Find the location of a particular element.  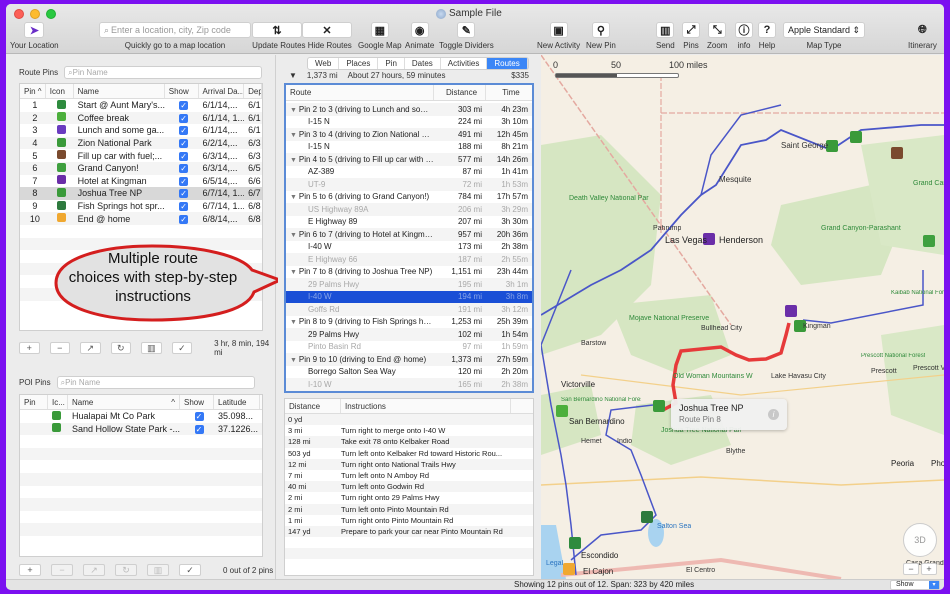

route-option-row: 29 Palms Hwy 102 mi 1h 54m is located at coordinates (409, 334).